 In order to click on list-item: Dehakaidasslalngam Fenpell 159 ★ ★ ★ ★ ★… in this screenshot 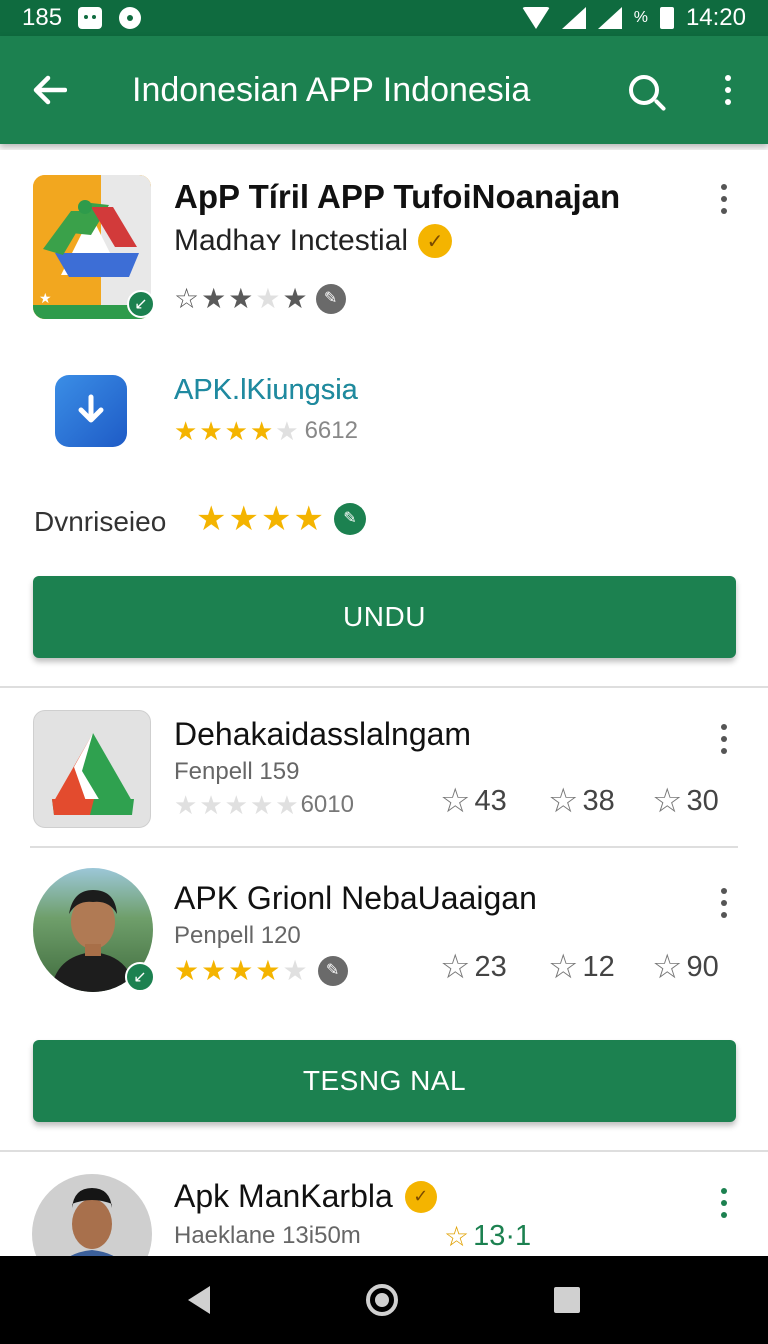, I will do `click(384, 767)`.